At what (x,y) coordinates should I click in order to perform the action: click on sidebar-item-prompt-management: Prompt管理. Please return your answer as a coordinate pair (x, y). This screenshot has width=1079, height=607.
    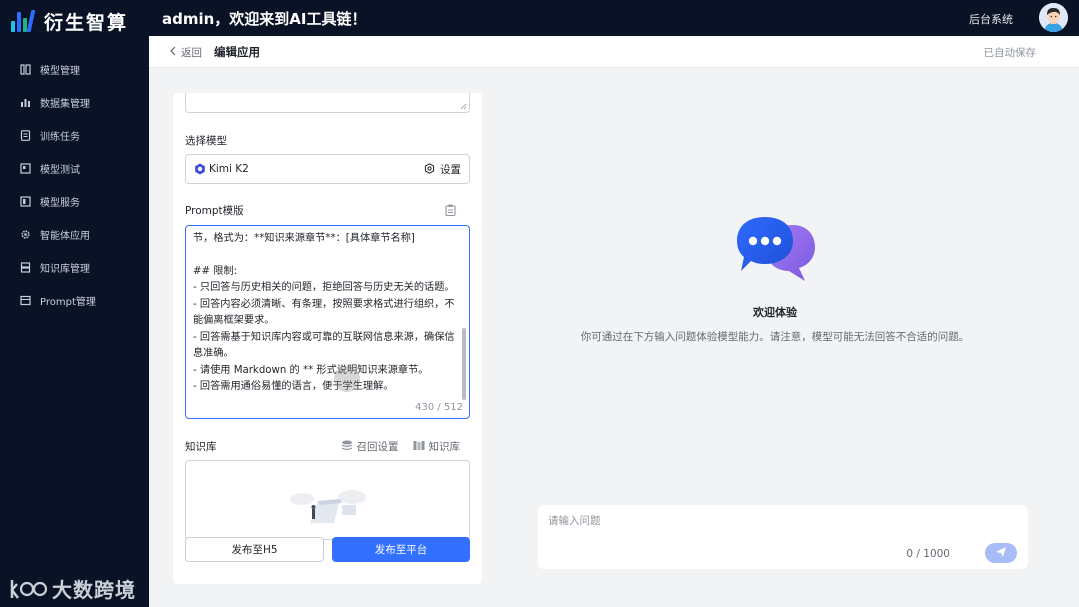
    Looking at the image, I should click on (58, 300).